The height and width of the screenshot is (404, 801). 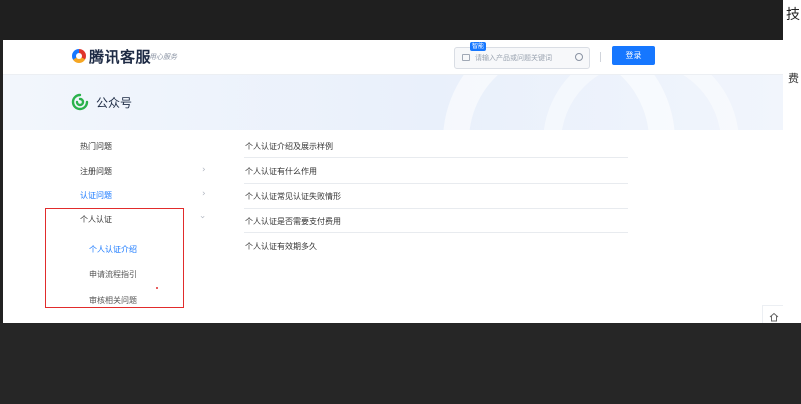 What do you see at coordinates (400, 20) in the screenshot?
I see `desktop-background-top` at bounding box center [400, 20].